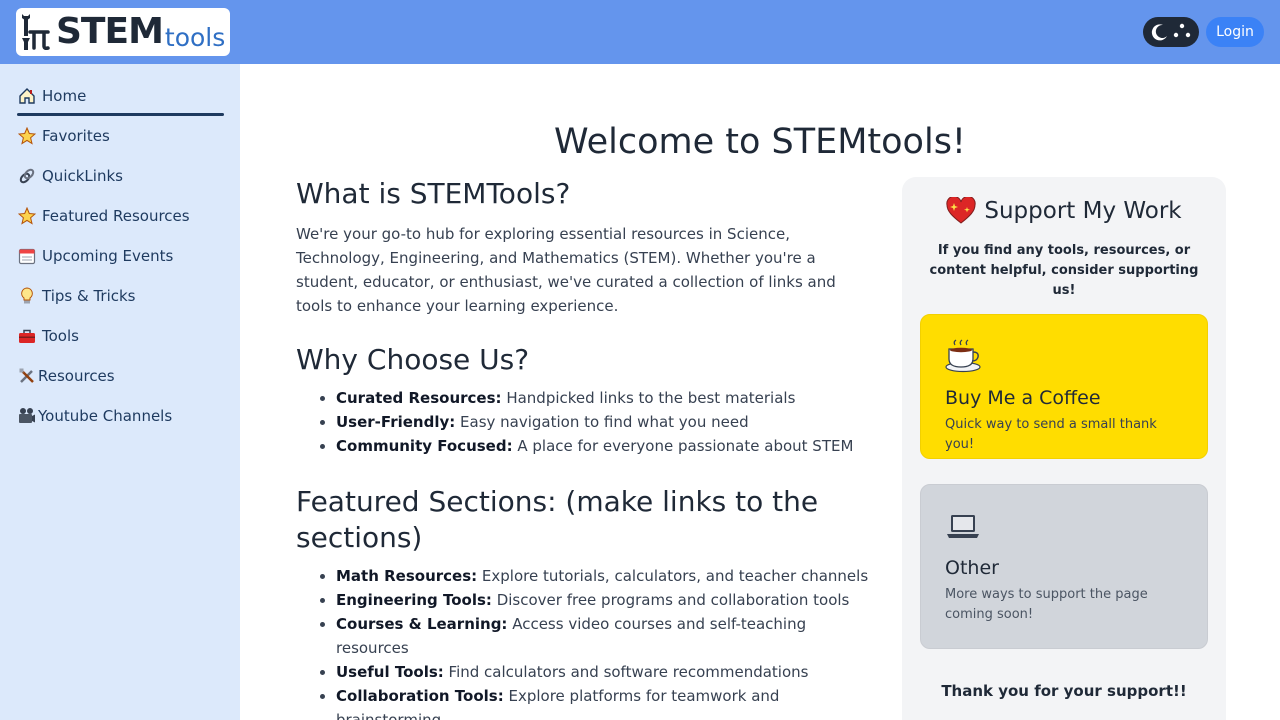 Image resolution: width=1280 pixels, height=720 pixels. I want to click on coffee-card-desc: Quick way to send a small thank you!, so click(1051, 434).